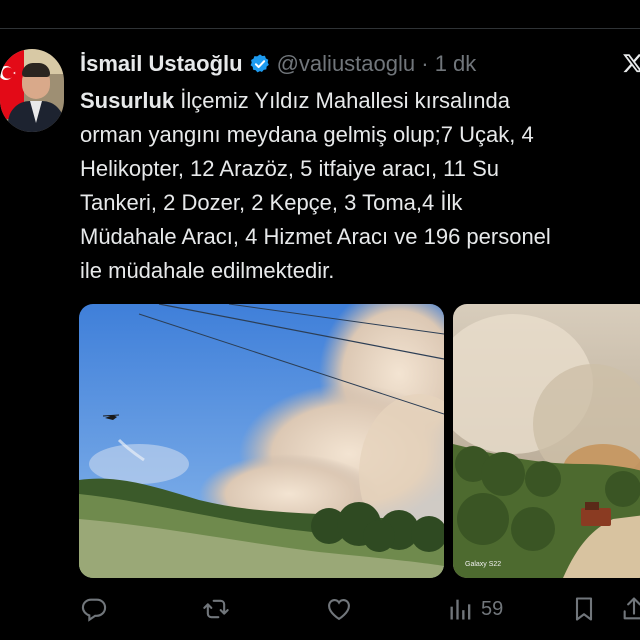 Image resolution: width=640 pixels, height=640 pixels. I want to click on views-count: 59, so click(492, 608).